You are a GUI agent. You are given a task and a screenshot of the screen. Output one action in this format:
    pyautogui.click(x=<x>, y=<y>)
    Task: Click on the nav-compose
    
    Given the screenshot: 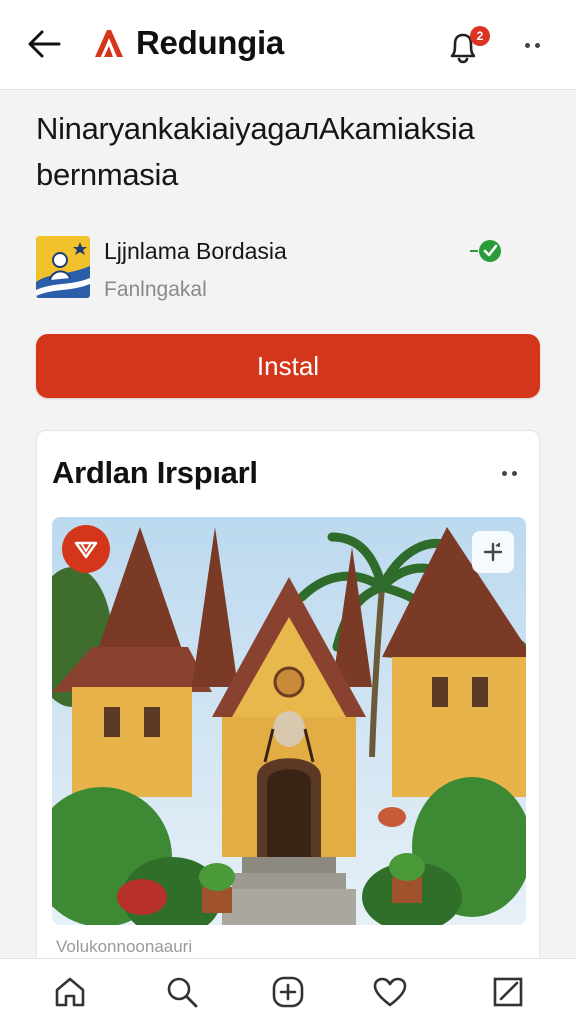 What is the action you would take?
    pyautogui.click(x=508, y=992)
    